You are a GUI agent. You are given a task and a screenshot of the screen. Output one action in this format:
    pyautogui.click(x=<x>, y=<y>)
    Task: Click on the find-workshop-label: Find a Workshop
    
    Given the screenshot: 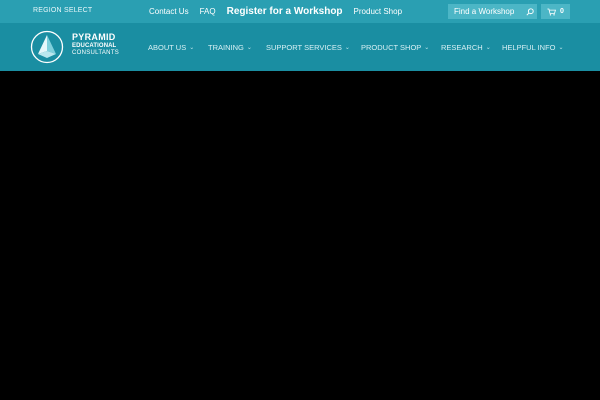 What is the action you would take?
    pyautogui.click(x=484, y=11)
    